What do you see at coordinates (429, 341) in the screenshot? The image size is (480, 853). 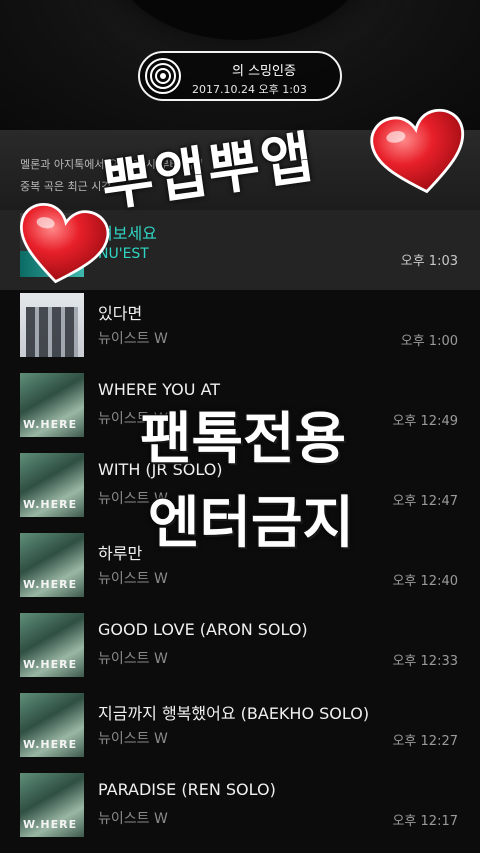 I see `play-time: 오후 1:00` at bounding box center [429, 341].